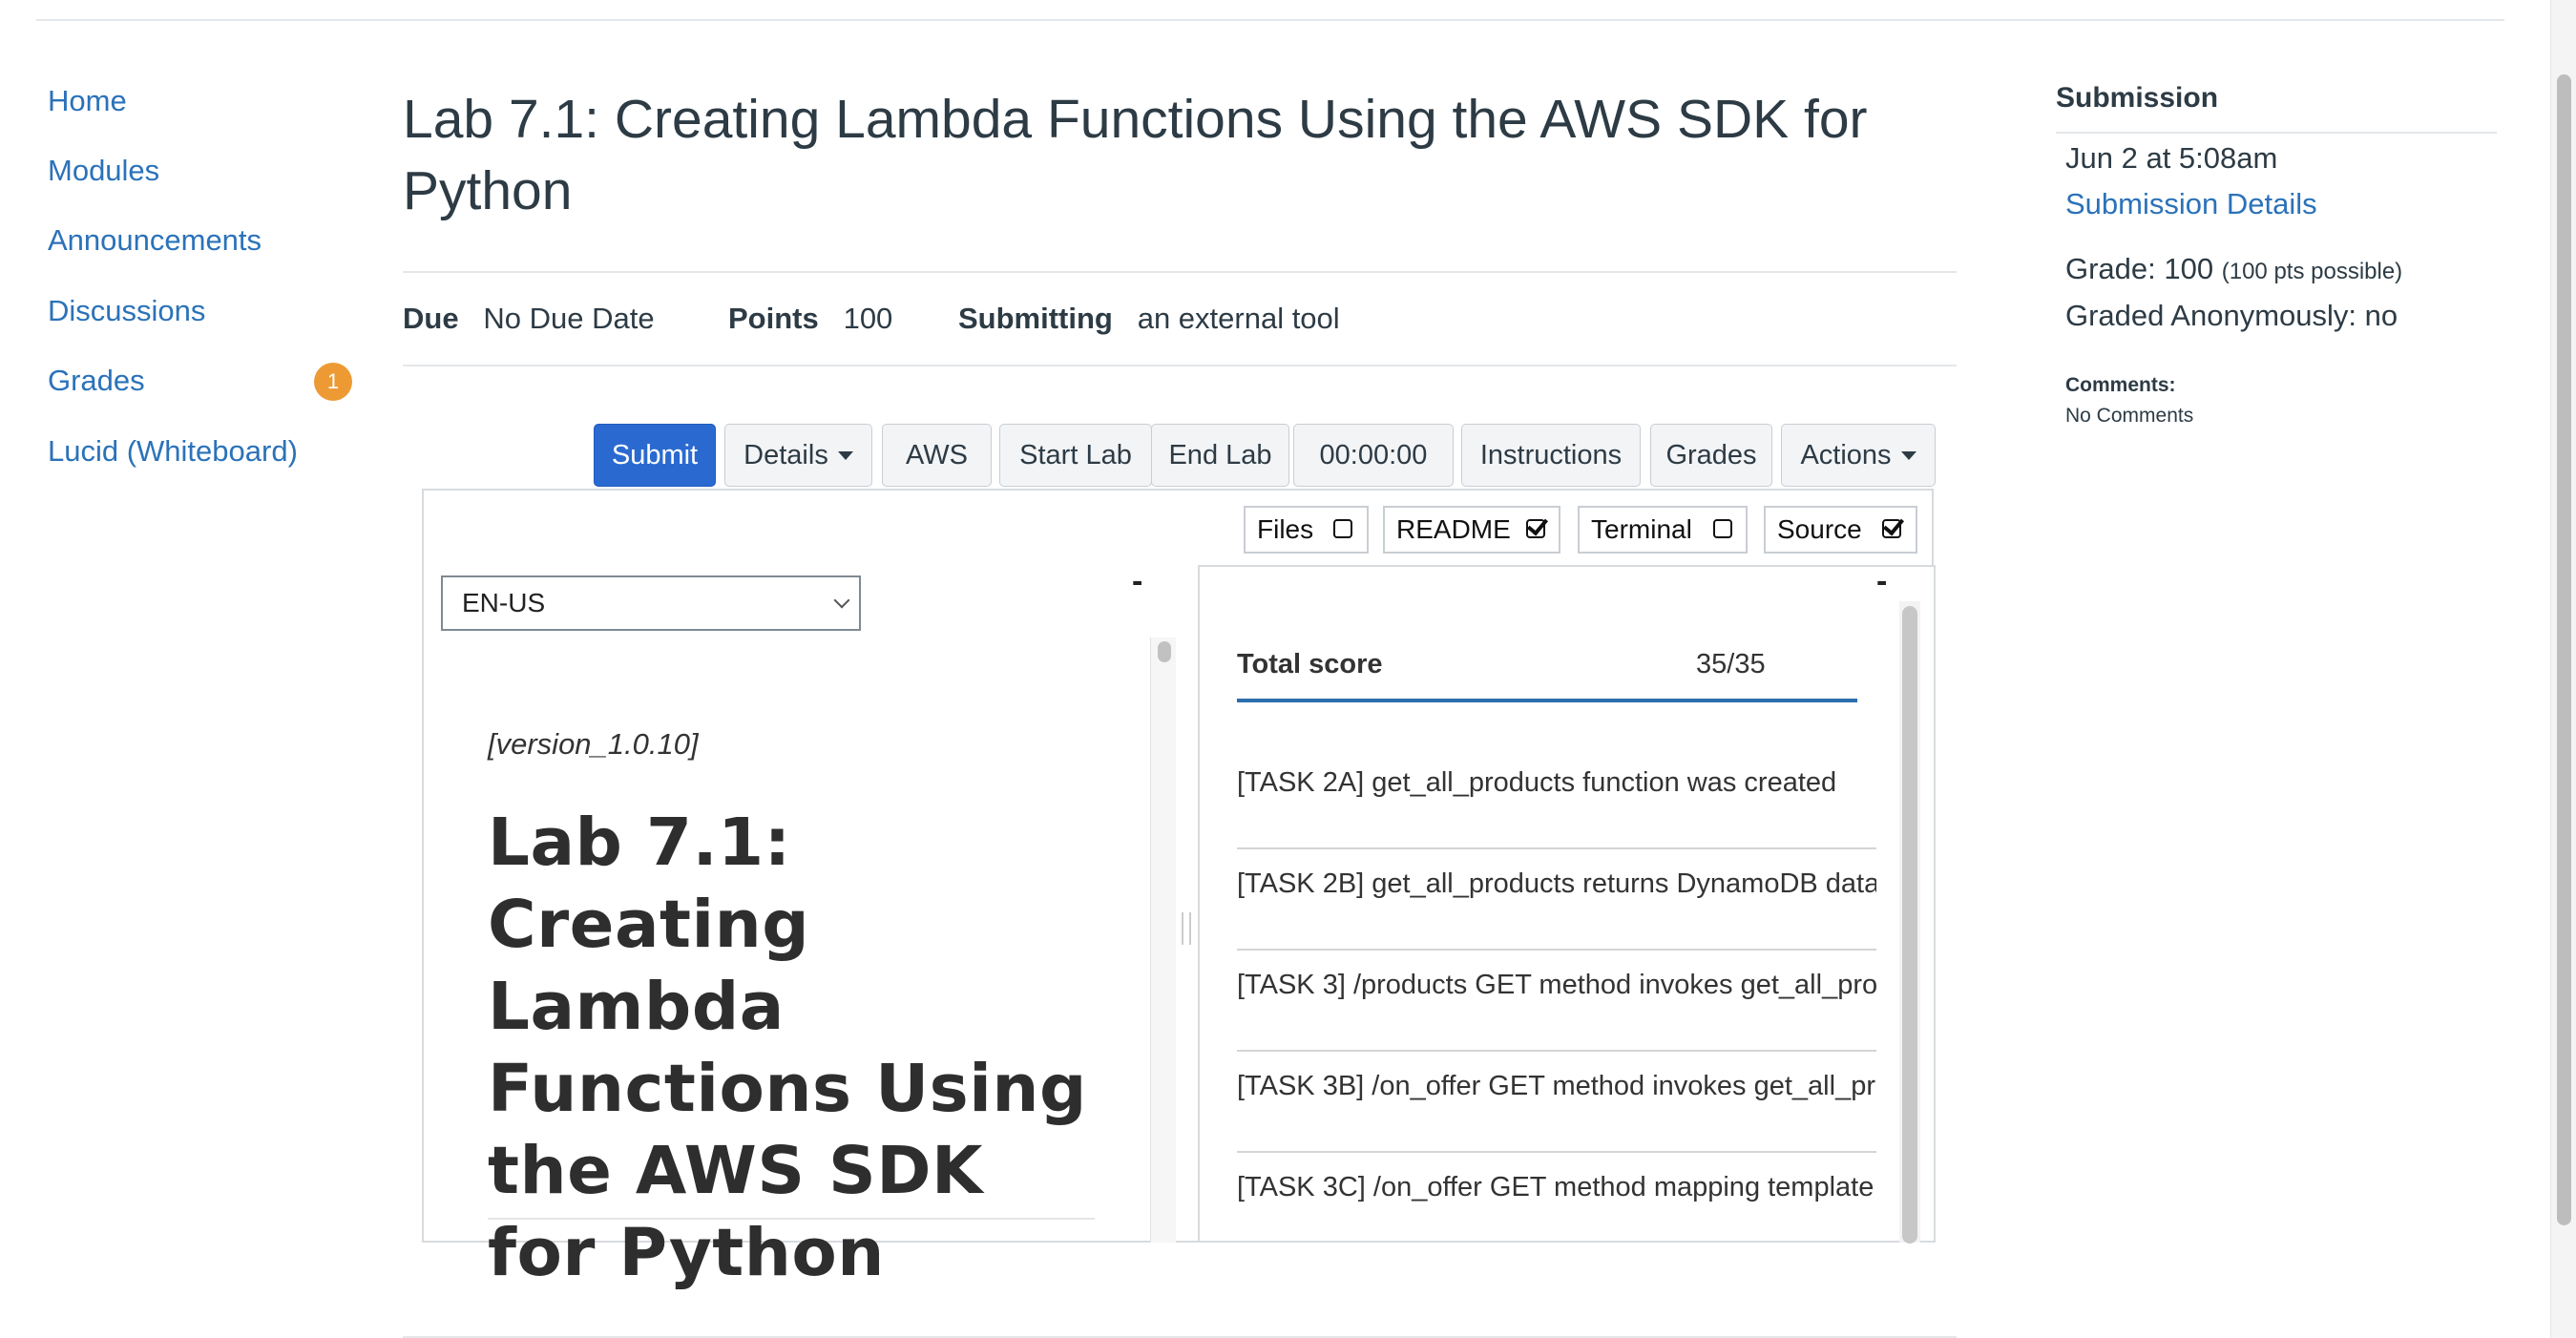  Describe the element at coordinates (1547, 700) in the screenshot. I see `total-score-underline` at that location.